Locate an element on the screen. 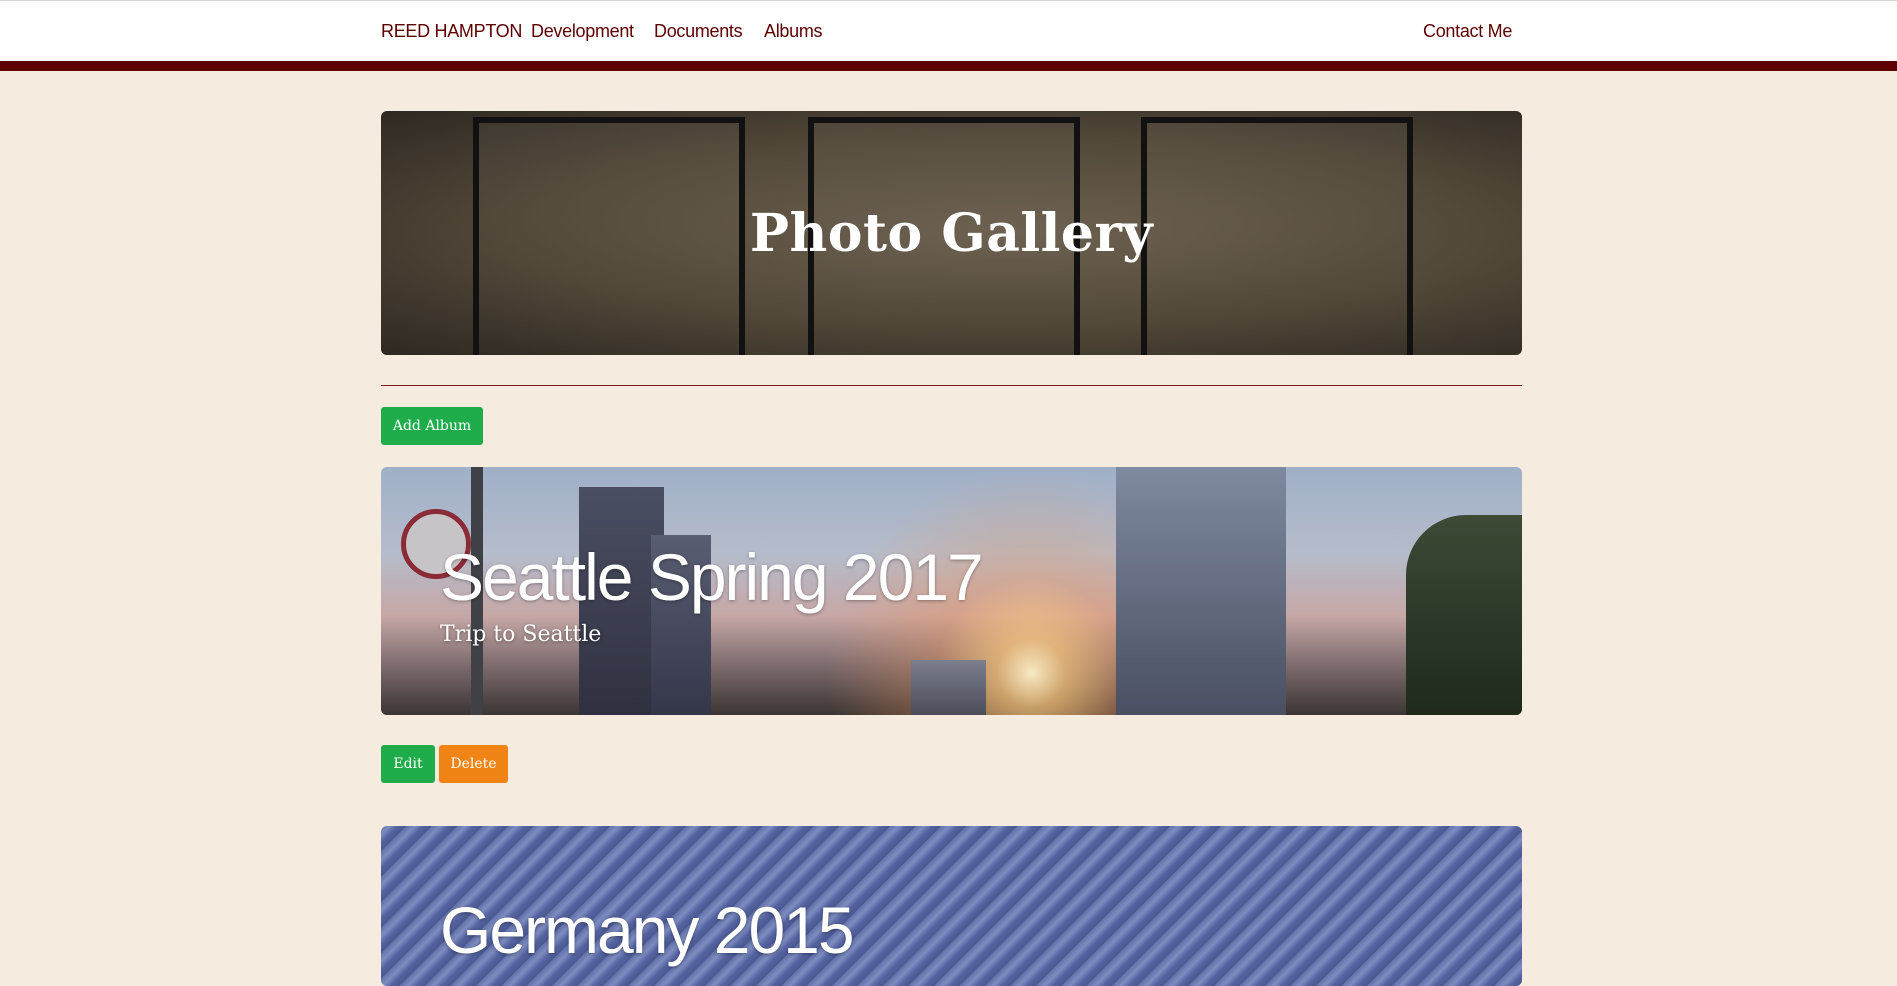 The width and height of the screenshot is (1897, 986). nav-development-link: Development is located at coordinates (582, 31).